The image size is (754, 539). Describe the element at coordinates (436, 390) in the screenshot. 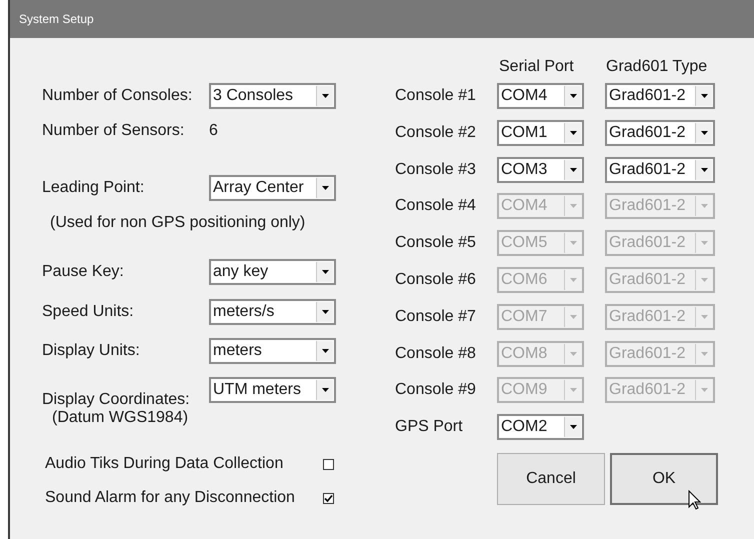

I see `console-label: Console #9` at that location.